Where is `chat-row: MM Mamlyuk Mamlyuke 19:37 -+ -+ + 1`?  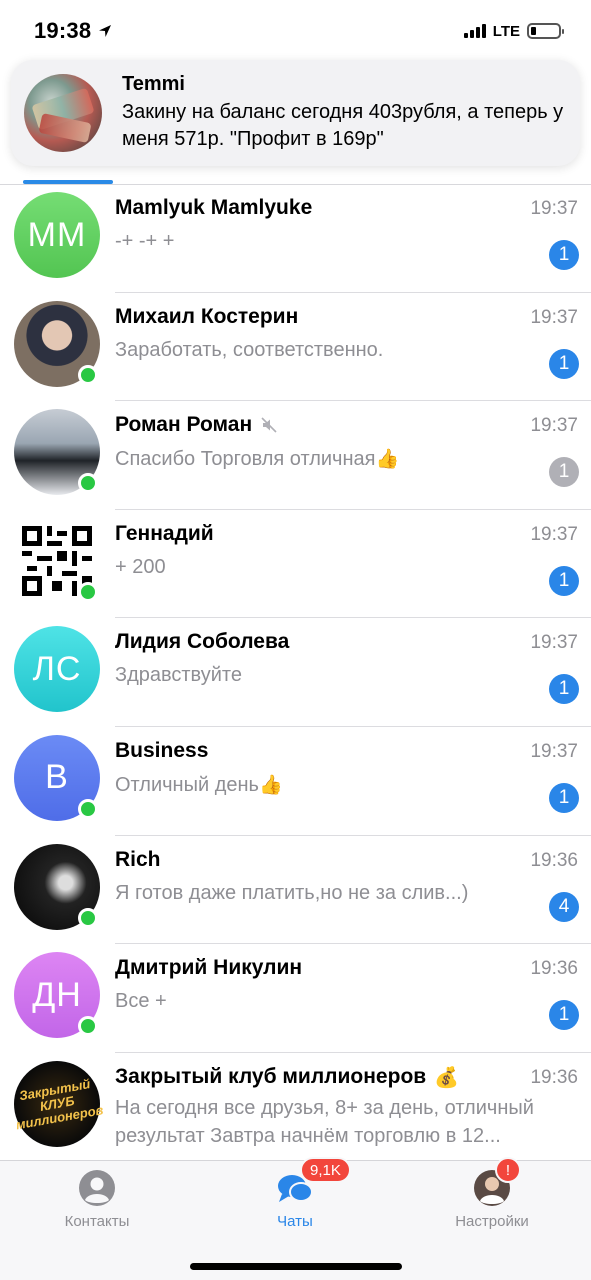 chat-row: MM Mamlyuk Mamlyuke 19:37 -+ -+ + 1 is located at coordinates (295, 238).